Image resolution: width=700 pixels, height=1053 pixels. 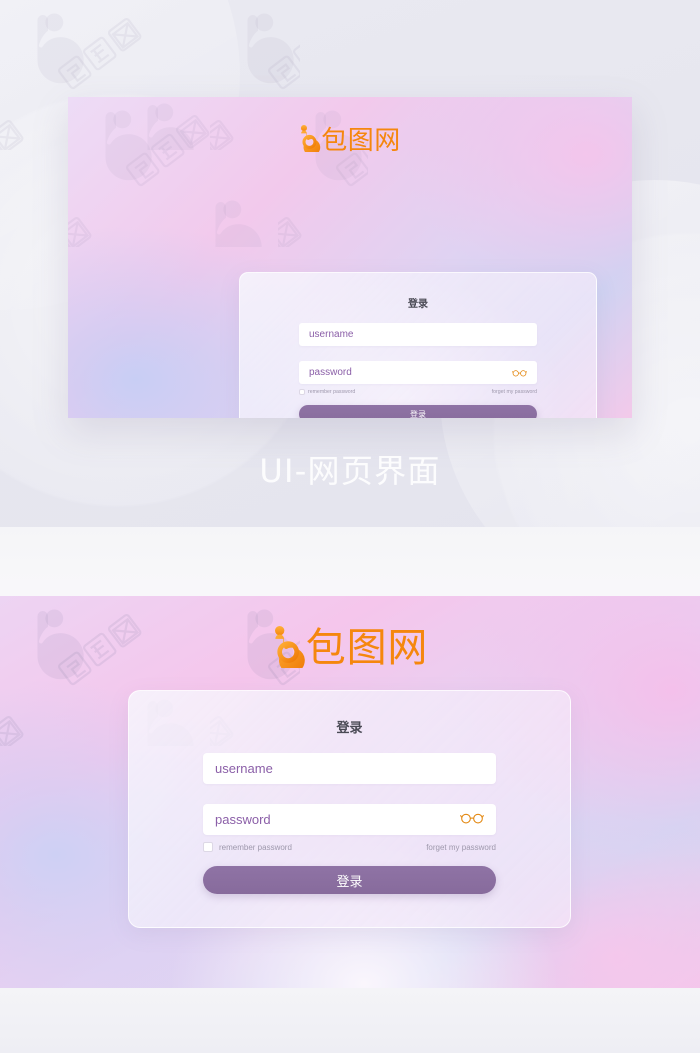 I want to click on brand-logo-large: 包图网, so click(x=350, y=648).